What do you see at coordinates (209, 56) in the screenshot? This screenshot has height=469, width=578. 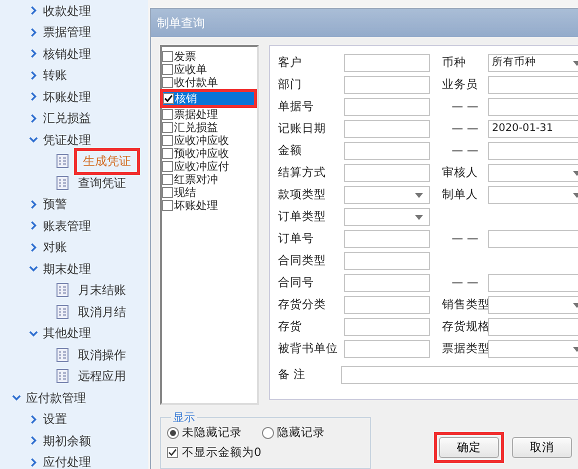 I see `type-item: 发票` at bounding box center [209, 56].